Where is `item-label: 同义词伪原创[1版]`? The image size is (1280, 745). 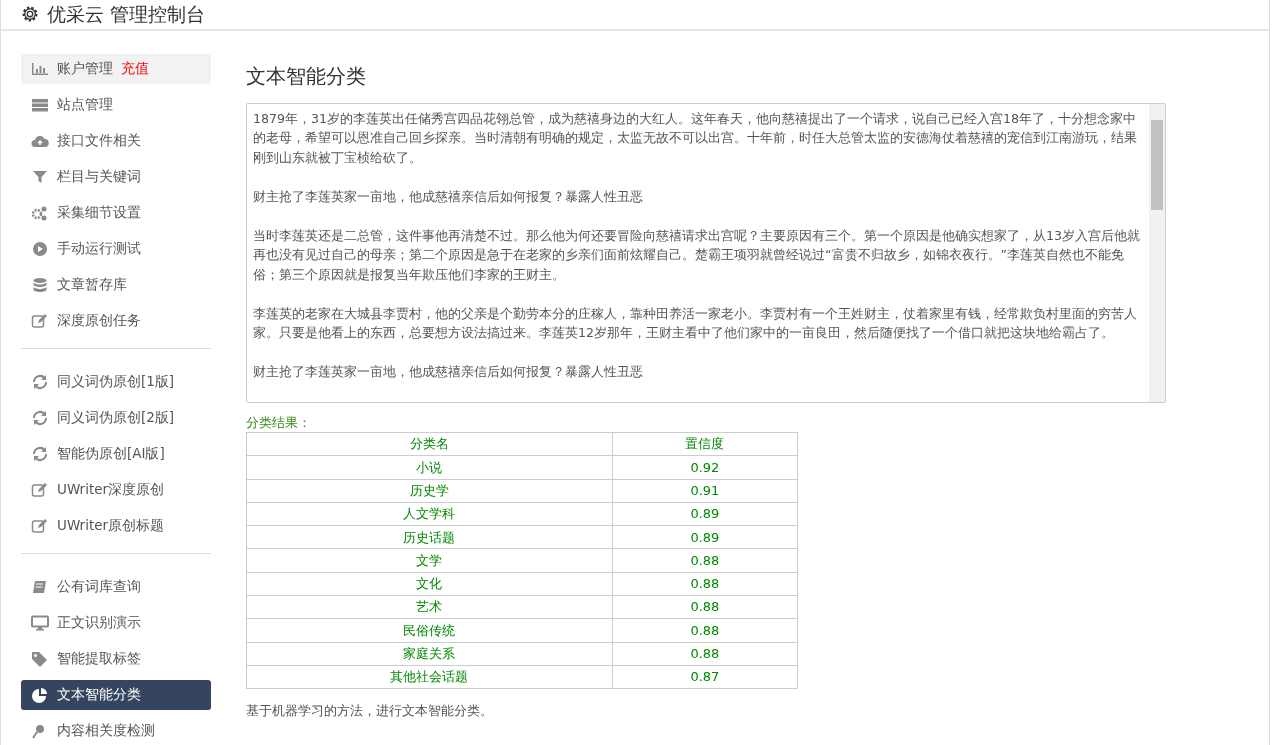 item-label: 同义词伪原创[1版] is located at coordinates (116, 382).